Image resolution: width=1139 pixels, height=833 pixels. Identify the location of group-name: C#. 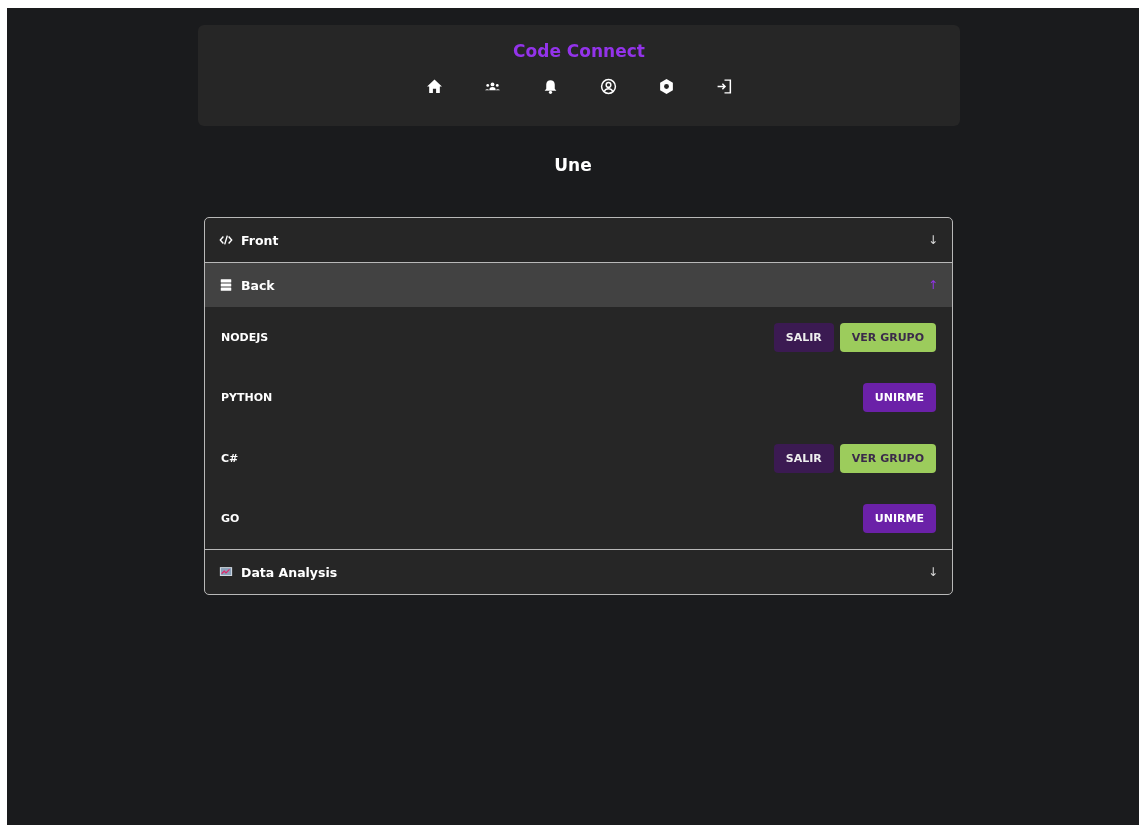
(230, 458).